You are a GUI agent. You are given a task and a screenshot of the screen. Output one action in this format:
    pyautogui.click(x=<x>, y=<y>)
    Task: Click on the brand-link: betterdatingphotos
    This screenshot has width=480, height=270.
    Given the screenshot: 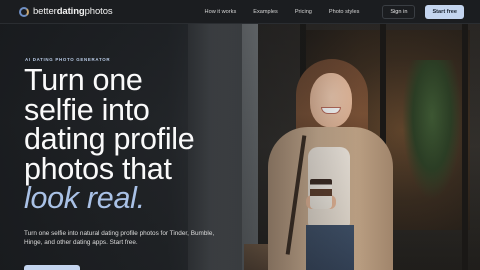 What is the action you would take?
    pyautogui.click(x=66, y=11)
    